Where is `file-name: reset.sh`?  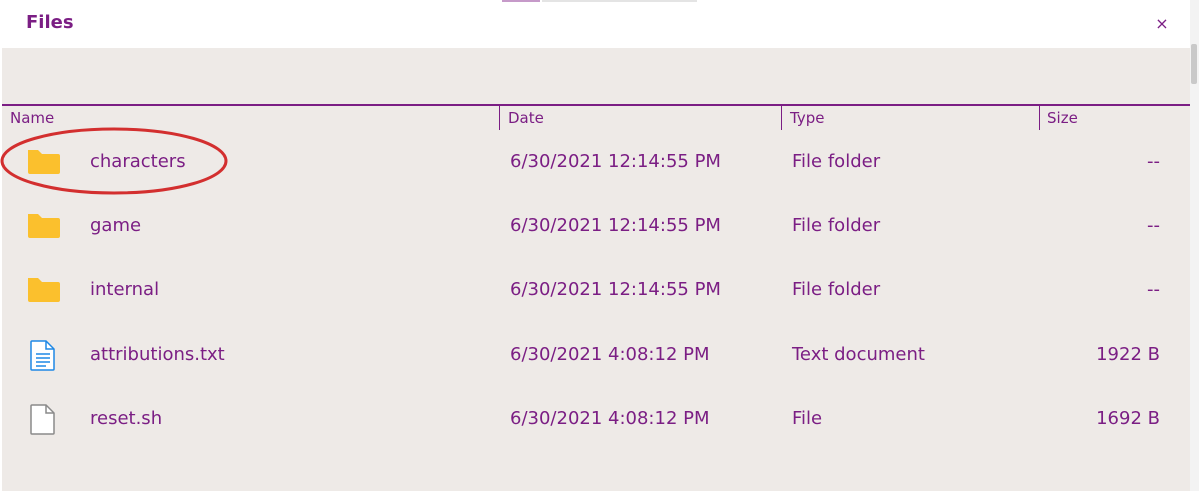 file-name: reset.sh is located at coordinates (126, 418).